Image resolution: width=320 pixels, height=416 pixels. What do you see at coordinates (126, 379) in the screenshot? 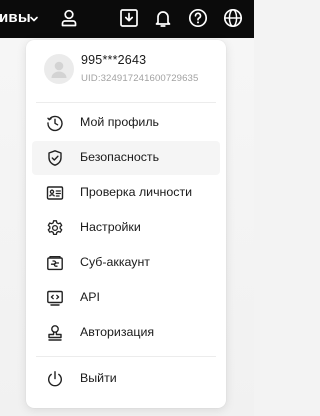
I see `menu-item-logout: Выйти` at bounding box center [126, 379].